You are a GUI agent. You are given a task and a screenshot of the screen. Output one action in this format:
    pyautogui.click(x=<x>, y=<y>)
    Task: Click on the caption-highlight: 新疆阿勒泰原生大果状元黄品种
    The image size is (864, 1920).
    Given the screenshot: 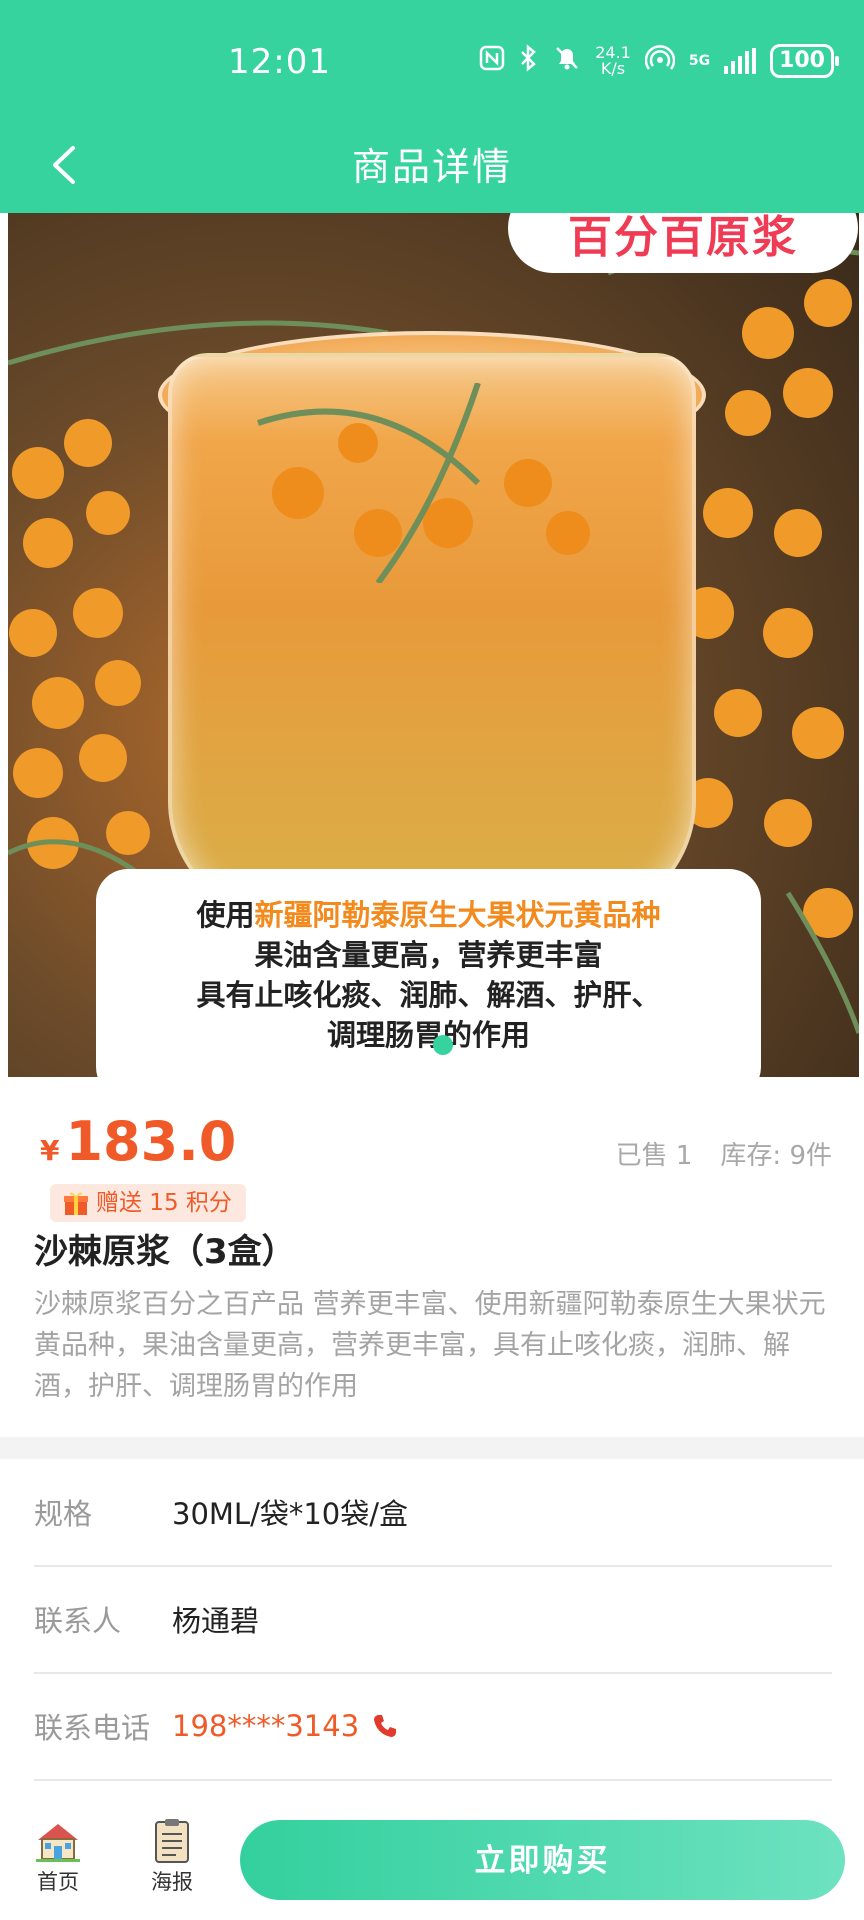 What is the action you would take?
    pyautogui.click(x=457, y=915)
    